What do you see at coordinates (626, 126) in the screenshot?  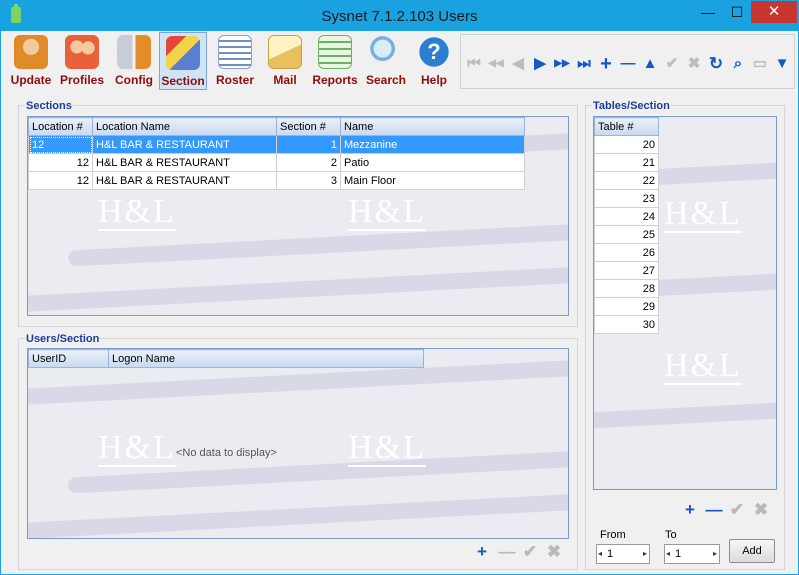 I see `col-table: Table #` at bounding box center [626, 126].